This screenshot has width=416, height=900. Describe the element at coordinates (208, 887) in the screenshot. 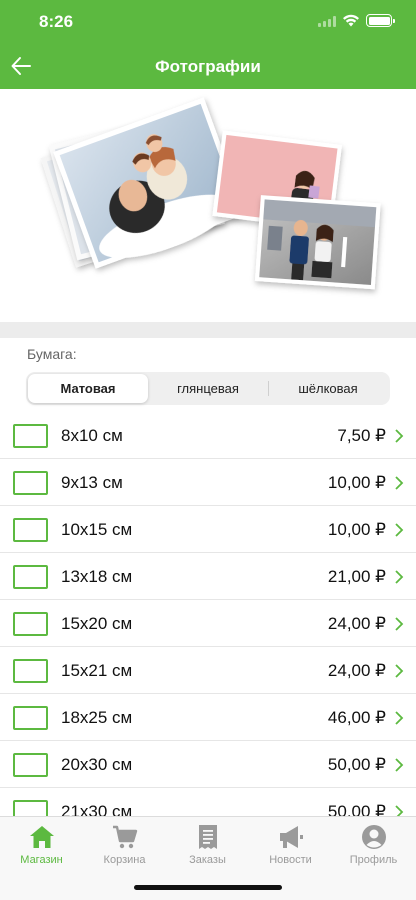

I see `home-indicator` at that location.